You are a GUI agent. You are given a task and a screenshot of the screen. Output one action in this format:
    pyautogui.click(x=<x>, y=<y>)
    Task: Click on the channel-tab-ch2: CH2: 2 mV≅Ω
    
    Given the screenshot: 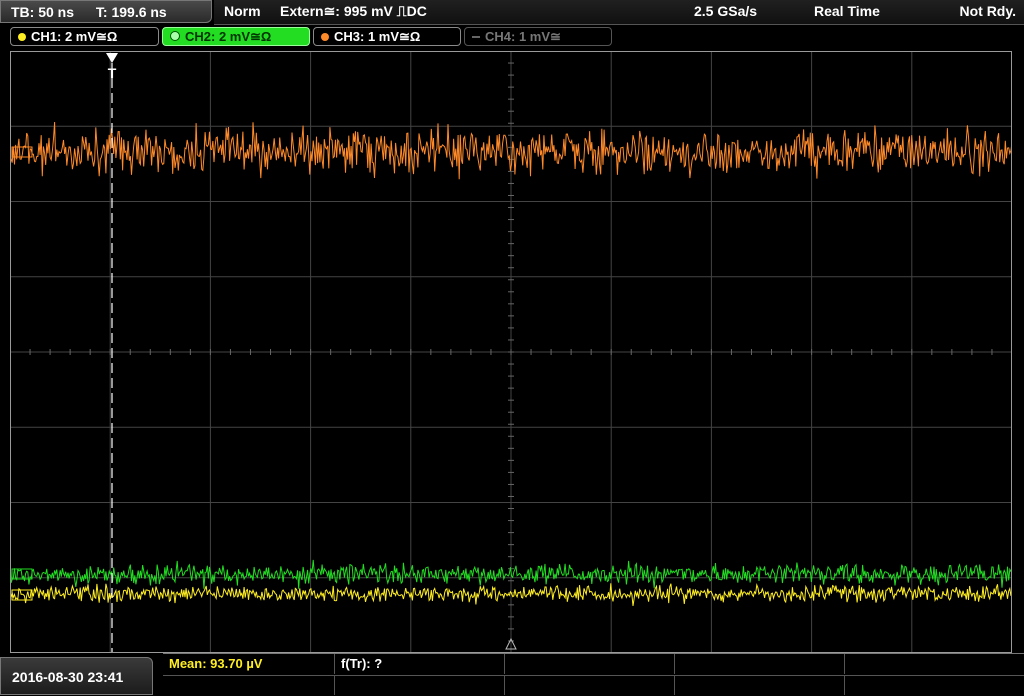 What is the action you would take?
    pyautogui.click(x=236, y=36)
    